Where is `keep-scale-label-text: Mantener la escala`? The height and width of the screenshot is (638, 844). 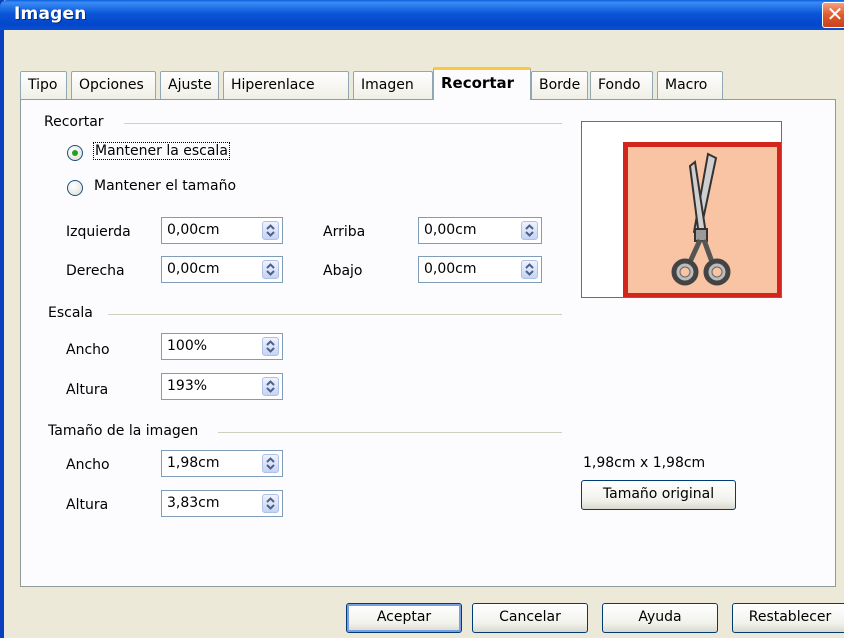 keep-scale-label-text: Mantener la escala is located at coordinates (161, 151).